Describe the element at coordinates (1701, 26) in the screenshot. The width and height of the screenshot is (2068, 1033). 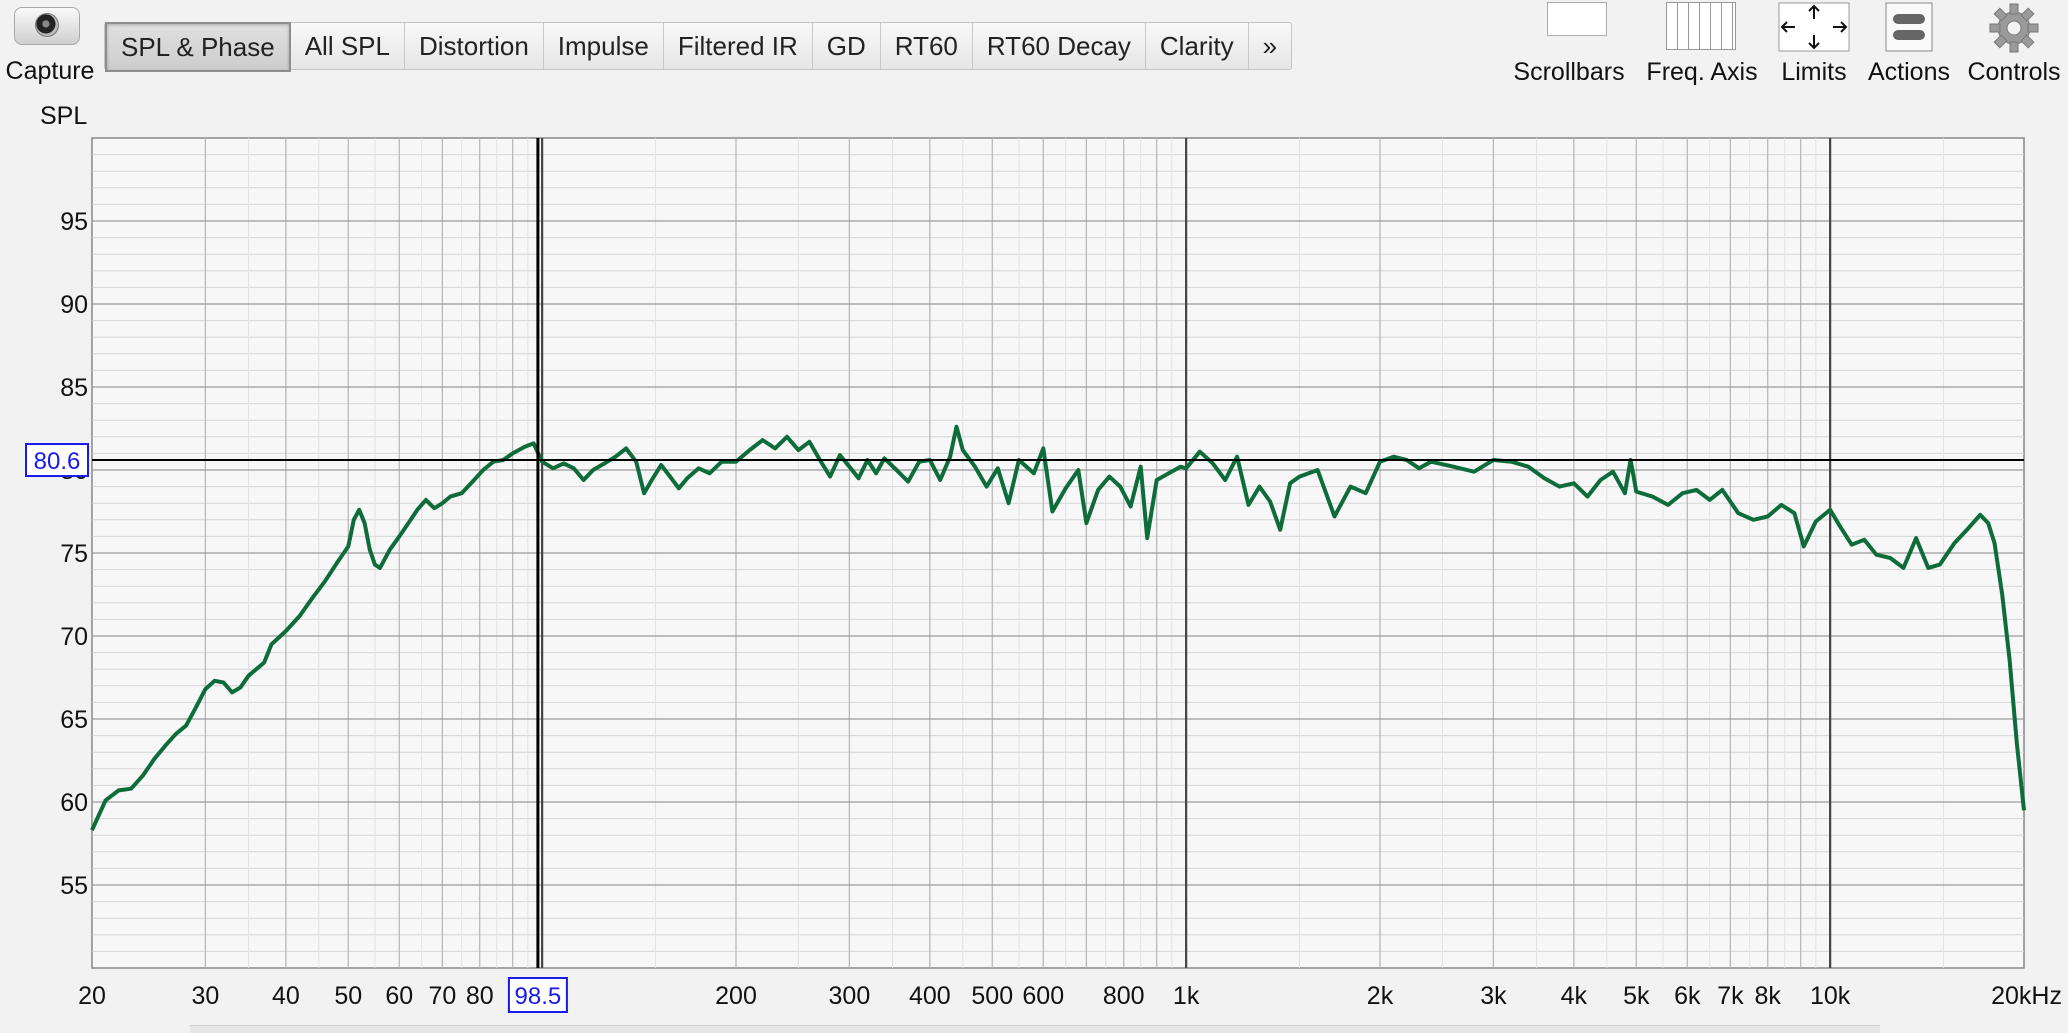
I see `freq-axis-icon` at that location.